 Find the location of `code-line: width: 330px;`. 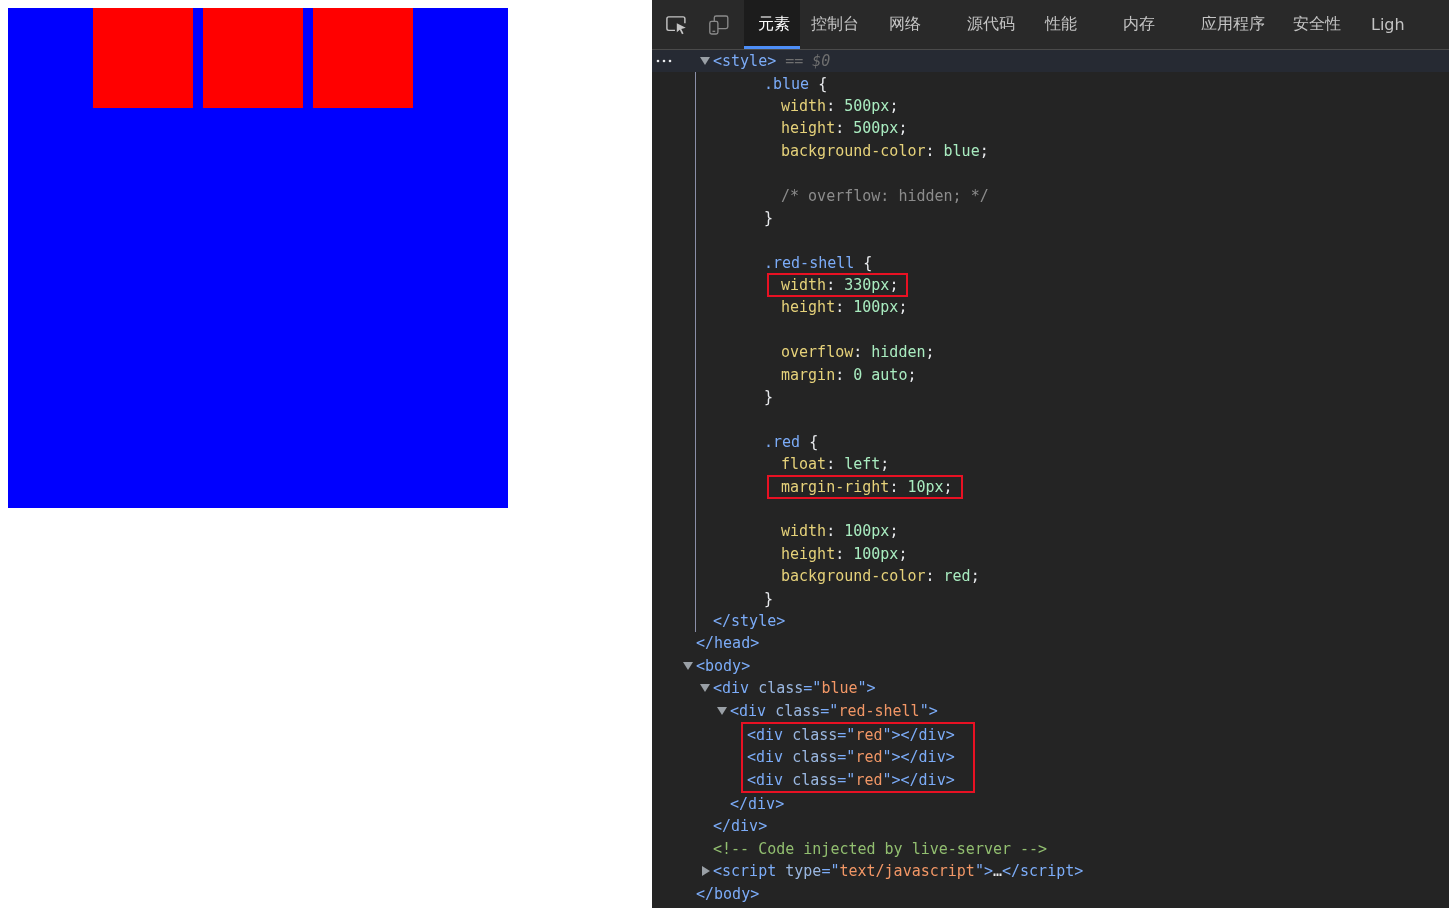

code-line: width: 330px; is located at coordinates (840, 285).